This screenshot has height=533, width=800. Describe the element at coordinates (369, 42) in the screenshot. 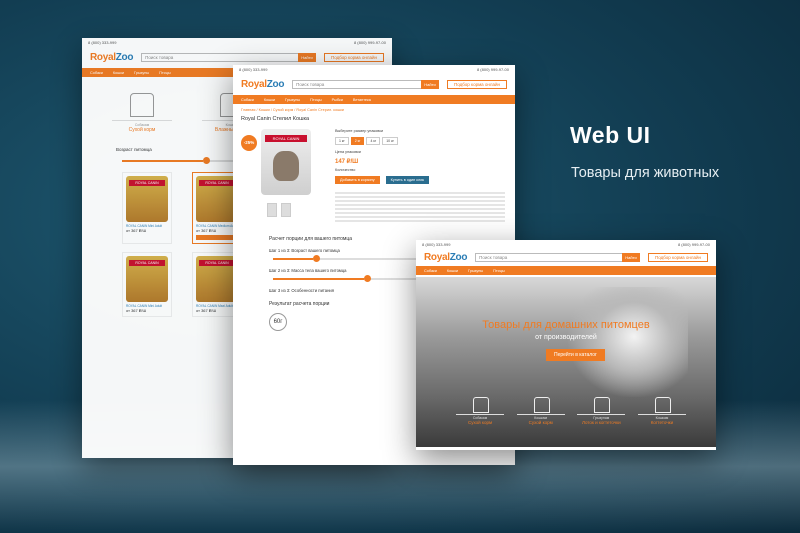

I see `phone-2: 8 (800) 999-97-00` at that location.